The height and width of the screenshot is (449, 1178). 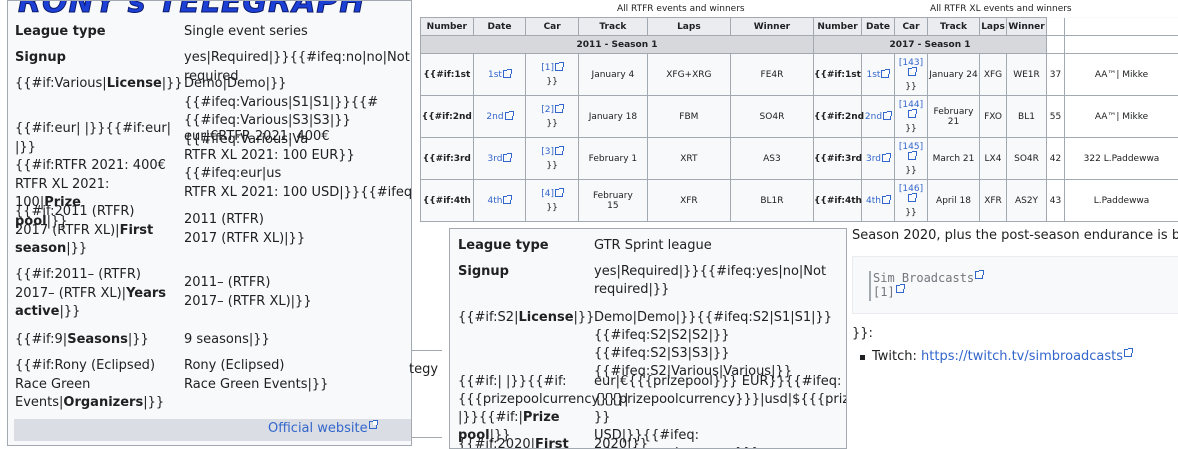 I want to click on rtfr-table-title: All RTFR events and winners, so click(x=681, y=9).